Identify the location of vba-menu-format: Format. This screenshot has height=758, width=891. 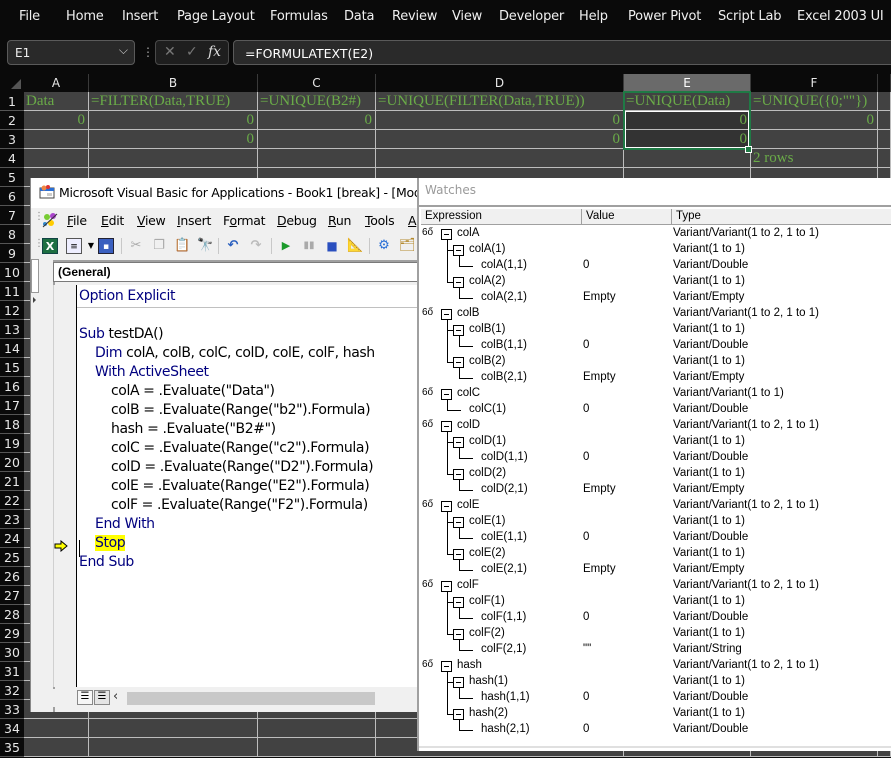
(244, 220).